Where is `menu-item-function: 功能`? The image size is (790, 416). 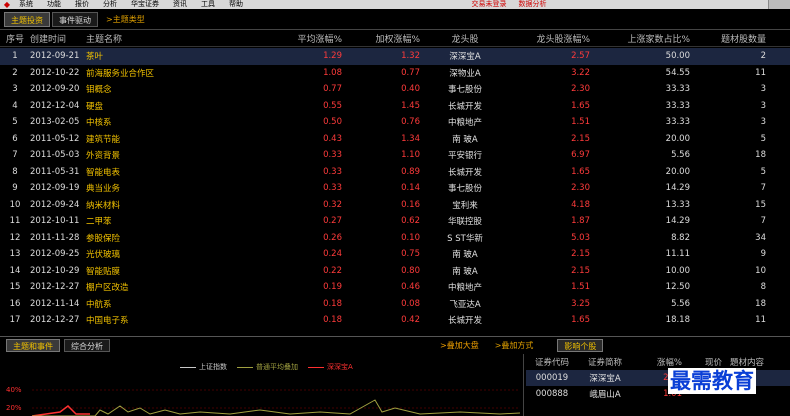
menu-item-function: 功能 is located at coordinates (54, 4).